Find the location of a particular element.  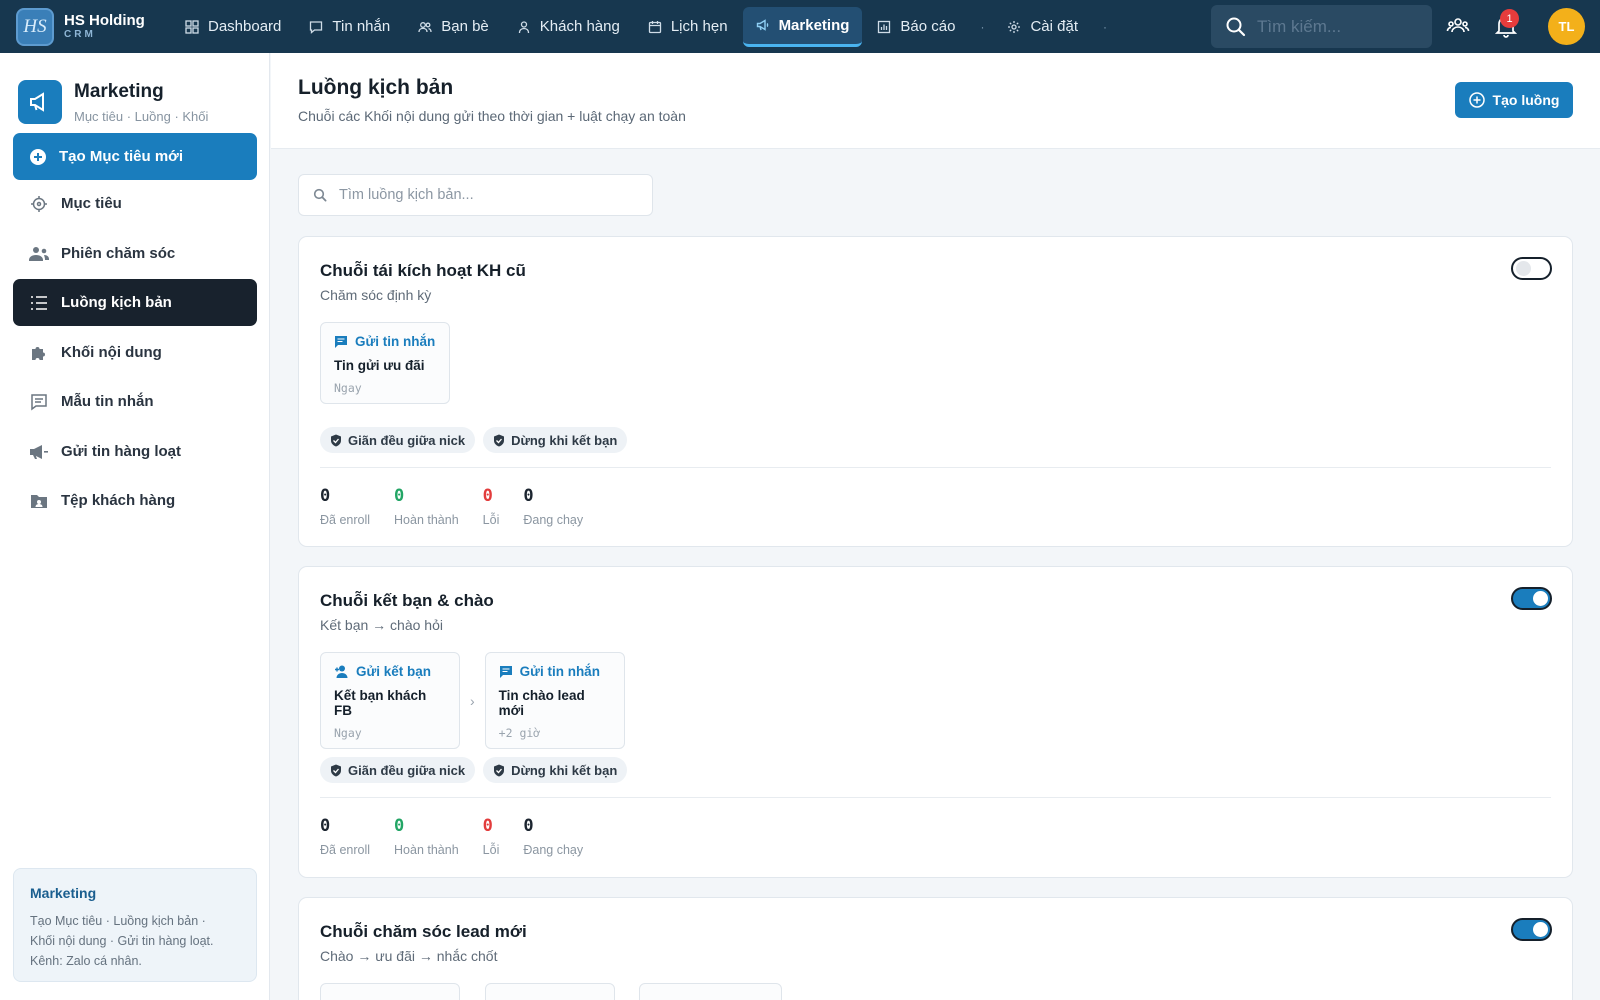

stat-label: Hoàn thành is located at coordinates (426, 850).